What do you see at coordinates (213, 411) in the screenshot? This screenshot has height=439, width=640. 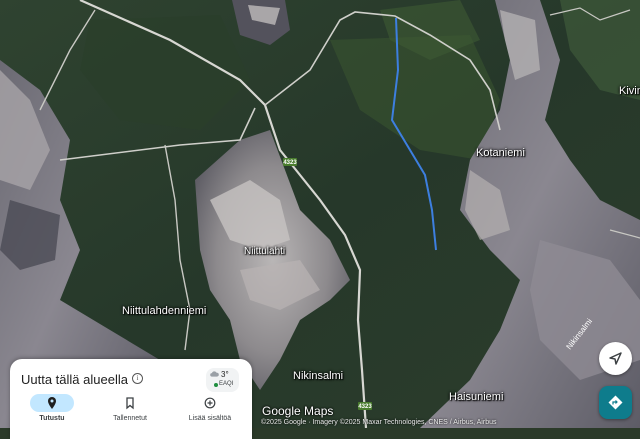 I see `tab-contribute: Lisää sisältöä` at bounding box center [213, 411].